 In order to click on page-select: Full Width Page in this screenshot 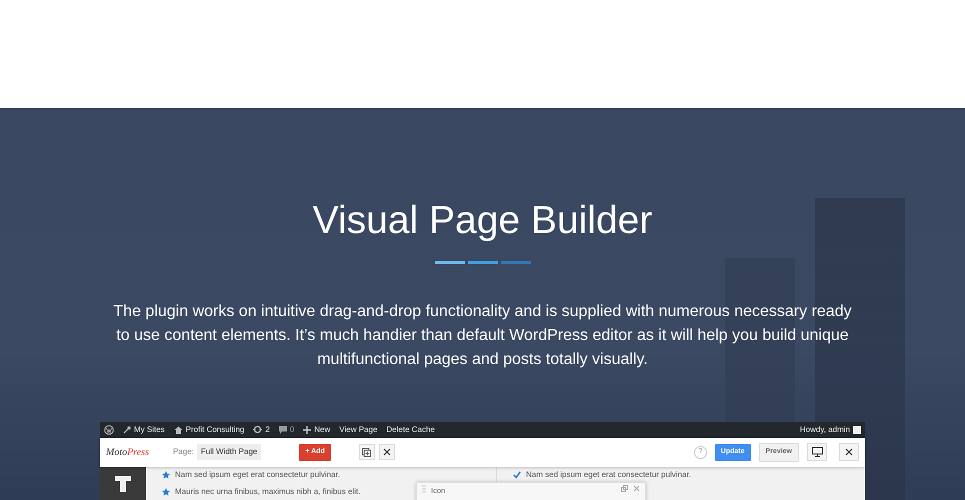, I will do `click(229, 452)`.